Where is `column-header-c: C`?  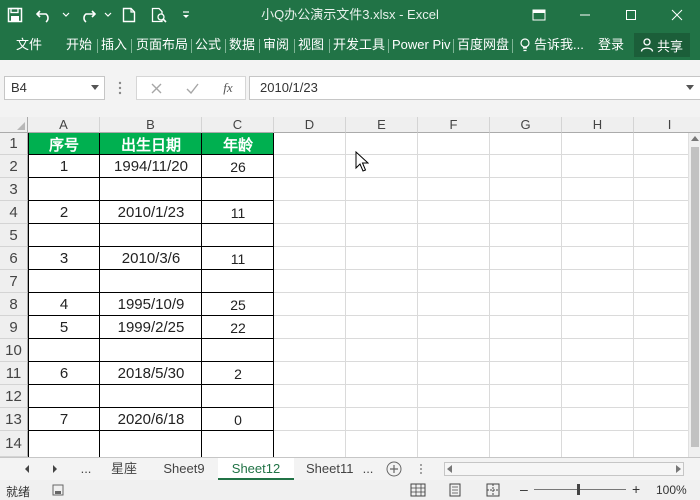
column-header-c: C is located at coordinates (238, 125).